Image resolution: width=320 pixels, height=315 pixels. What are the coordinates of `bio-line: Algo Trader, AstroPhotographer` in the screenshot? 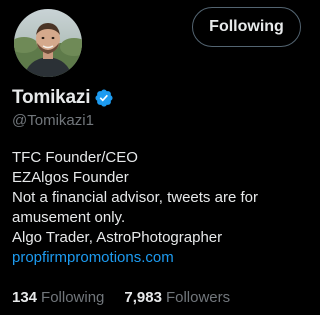 It's located at (117, 237).